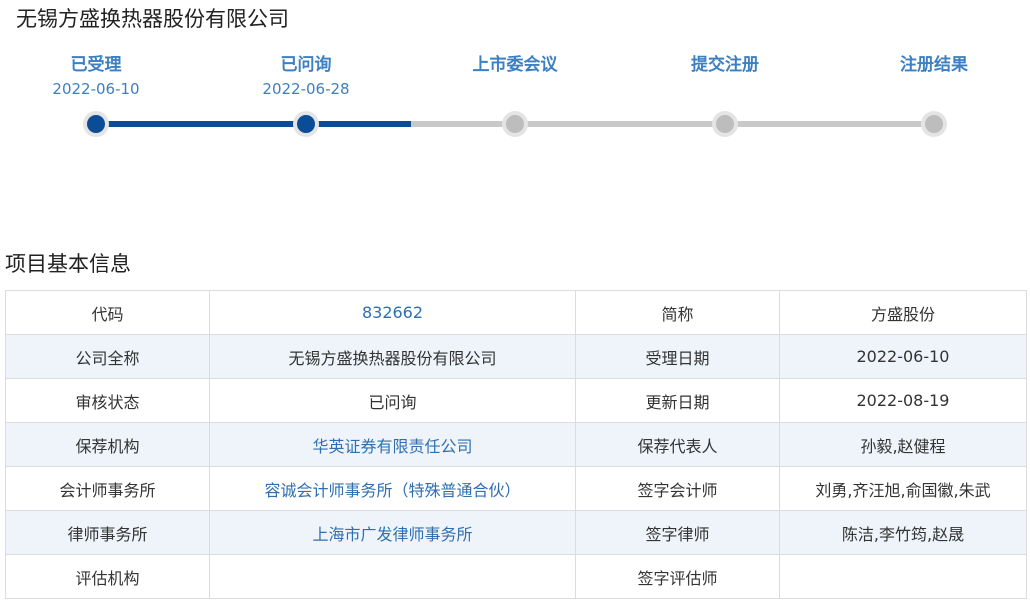 This screenshot has height=601, width=1030. I want to click on field-label: 简称, so click(677, 312).